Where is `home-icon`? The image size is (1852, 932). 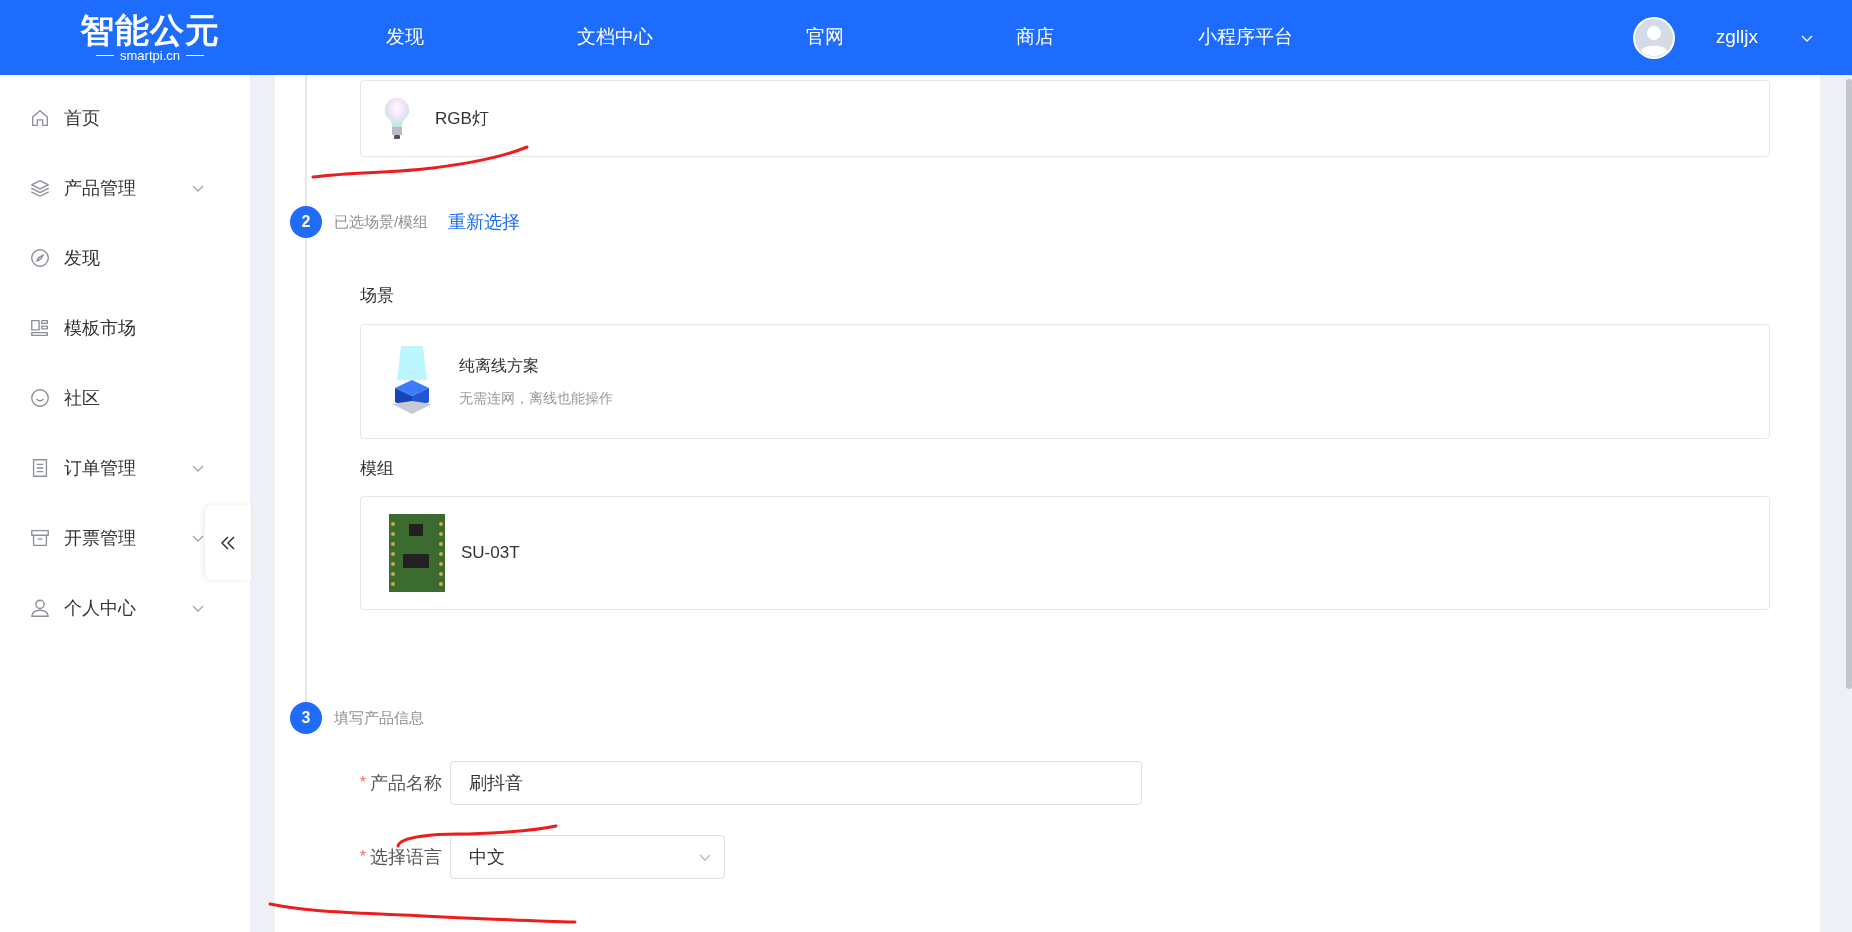 home-icon is located at coordinates (40, 118).